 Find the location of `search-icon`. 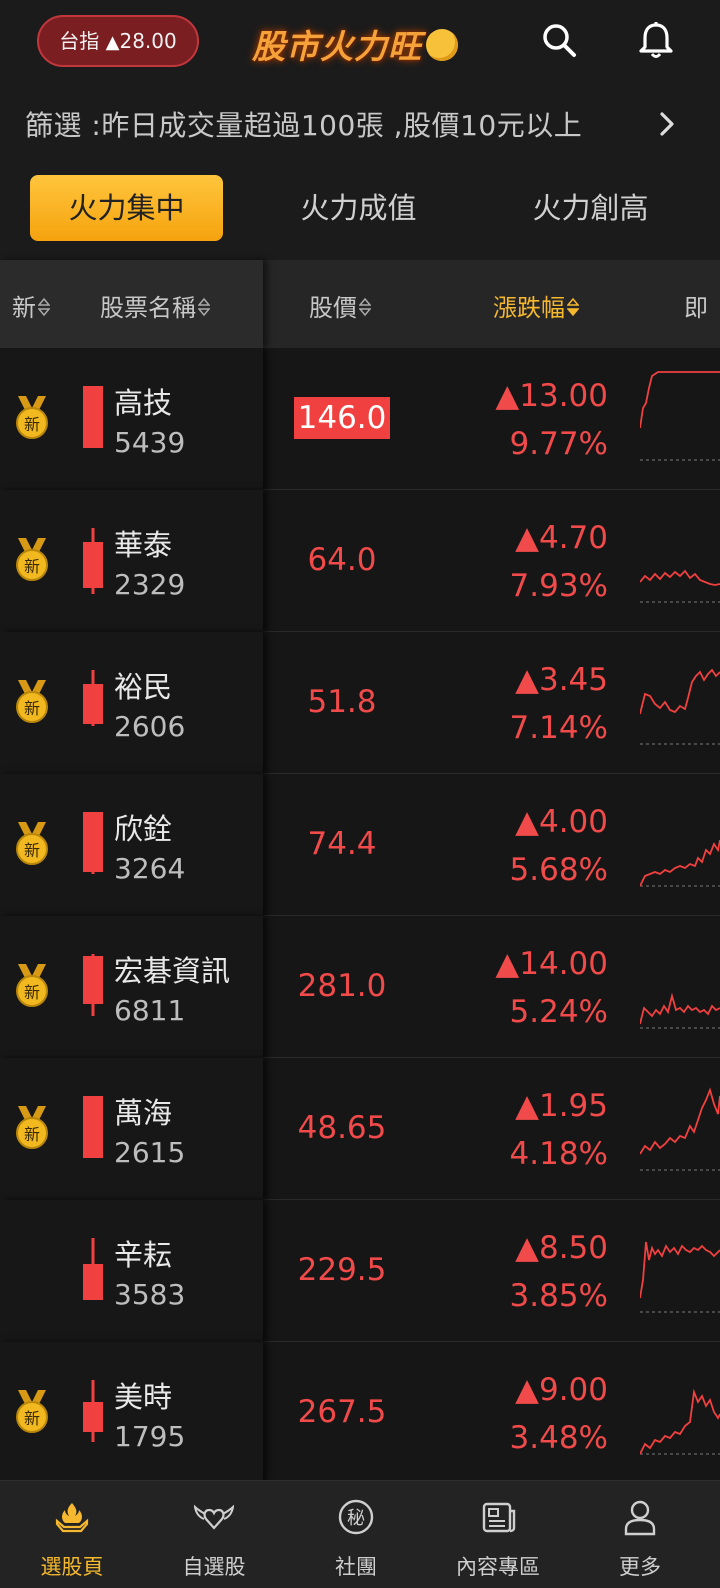

search-icon is located at coordinates (559, 40).